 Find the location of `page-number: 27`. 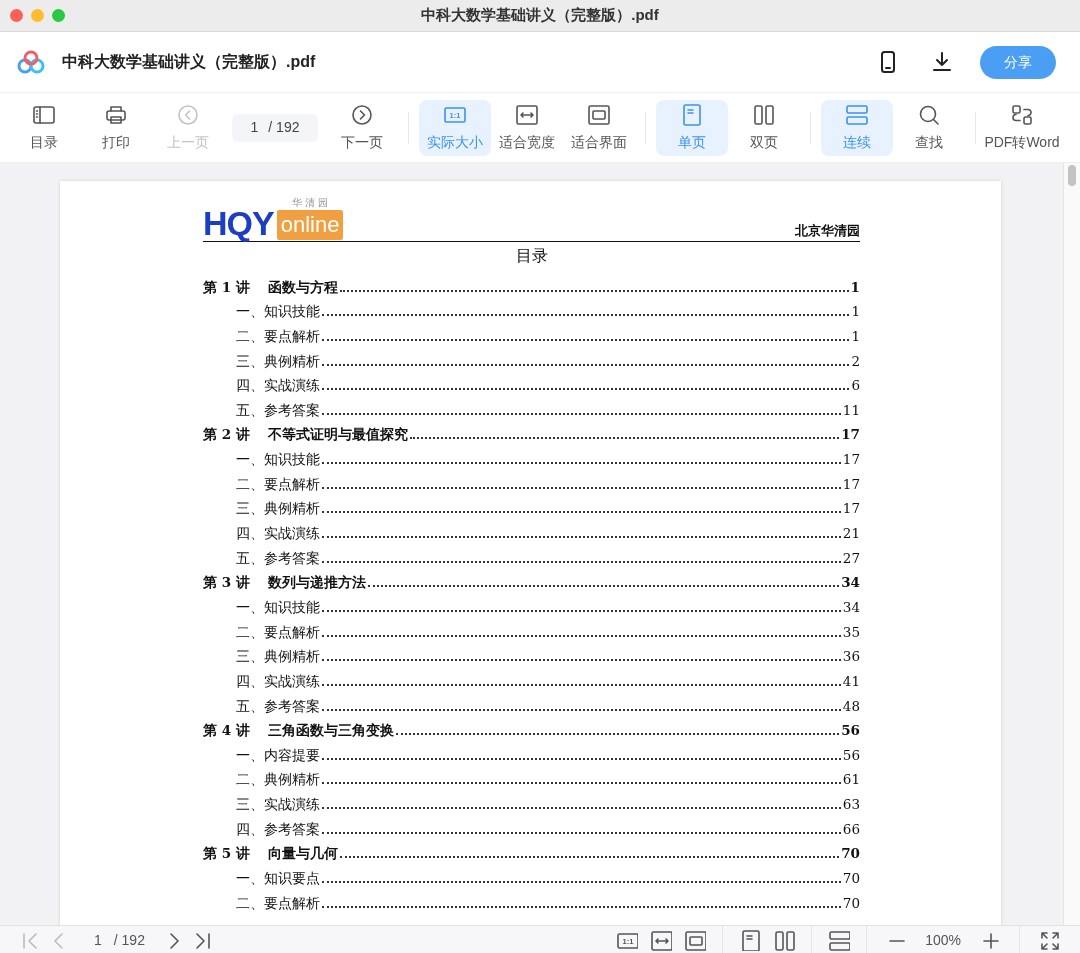

page-number: 27 is located at coordinates (851, 557).